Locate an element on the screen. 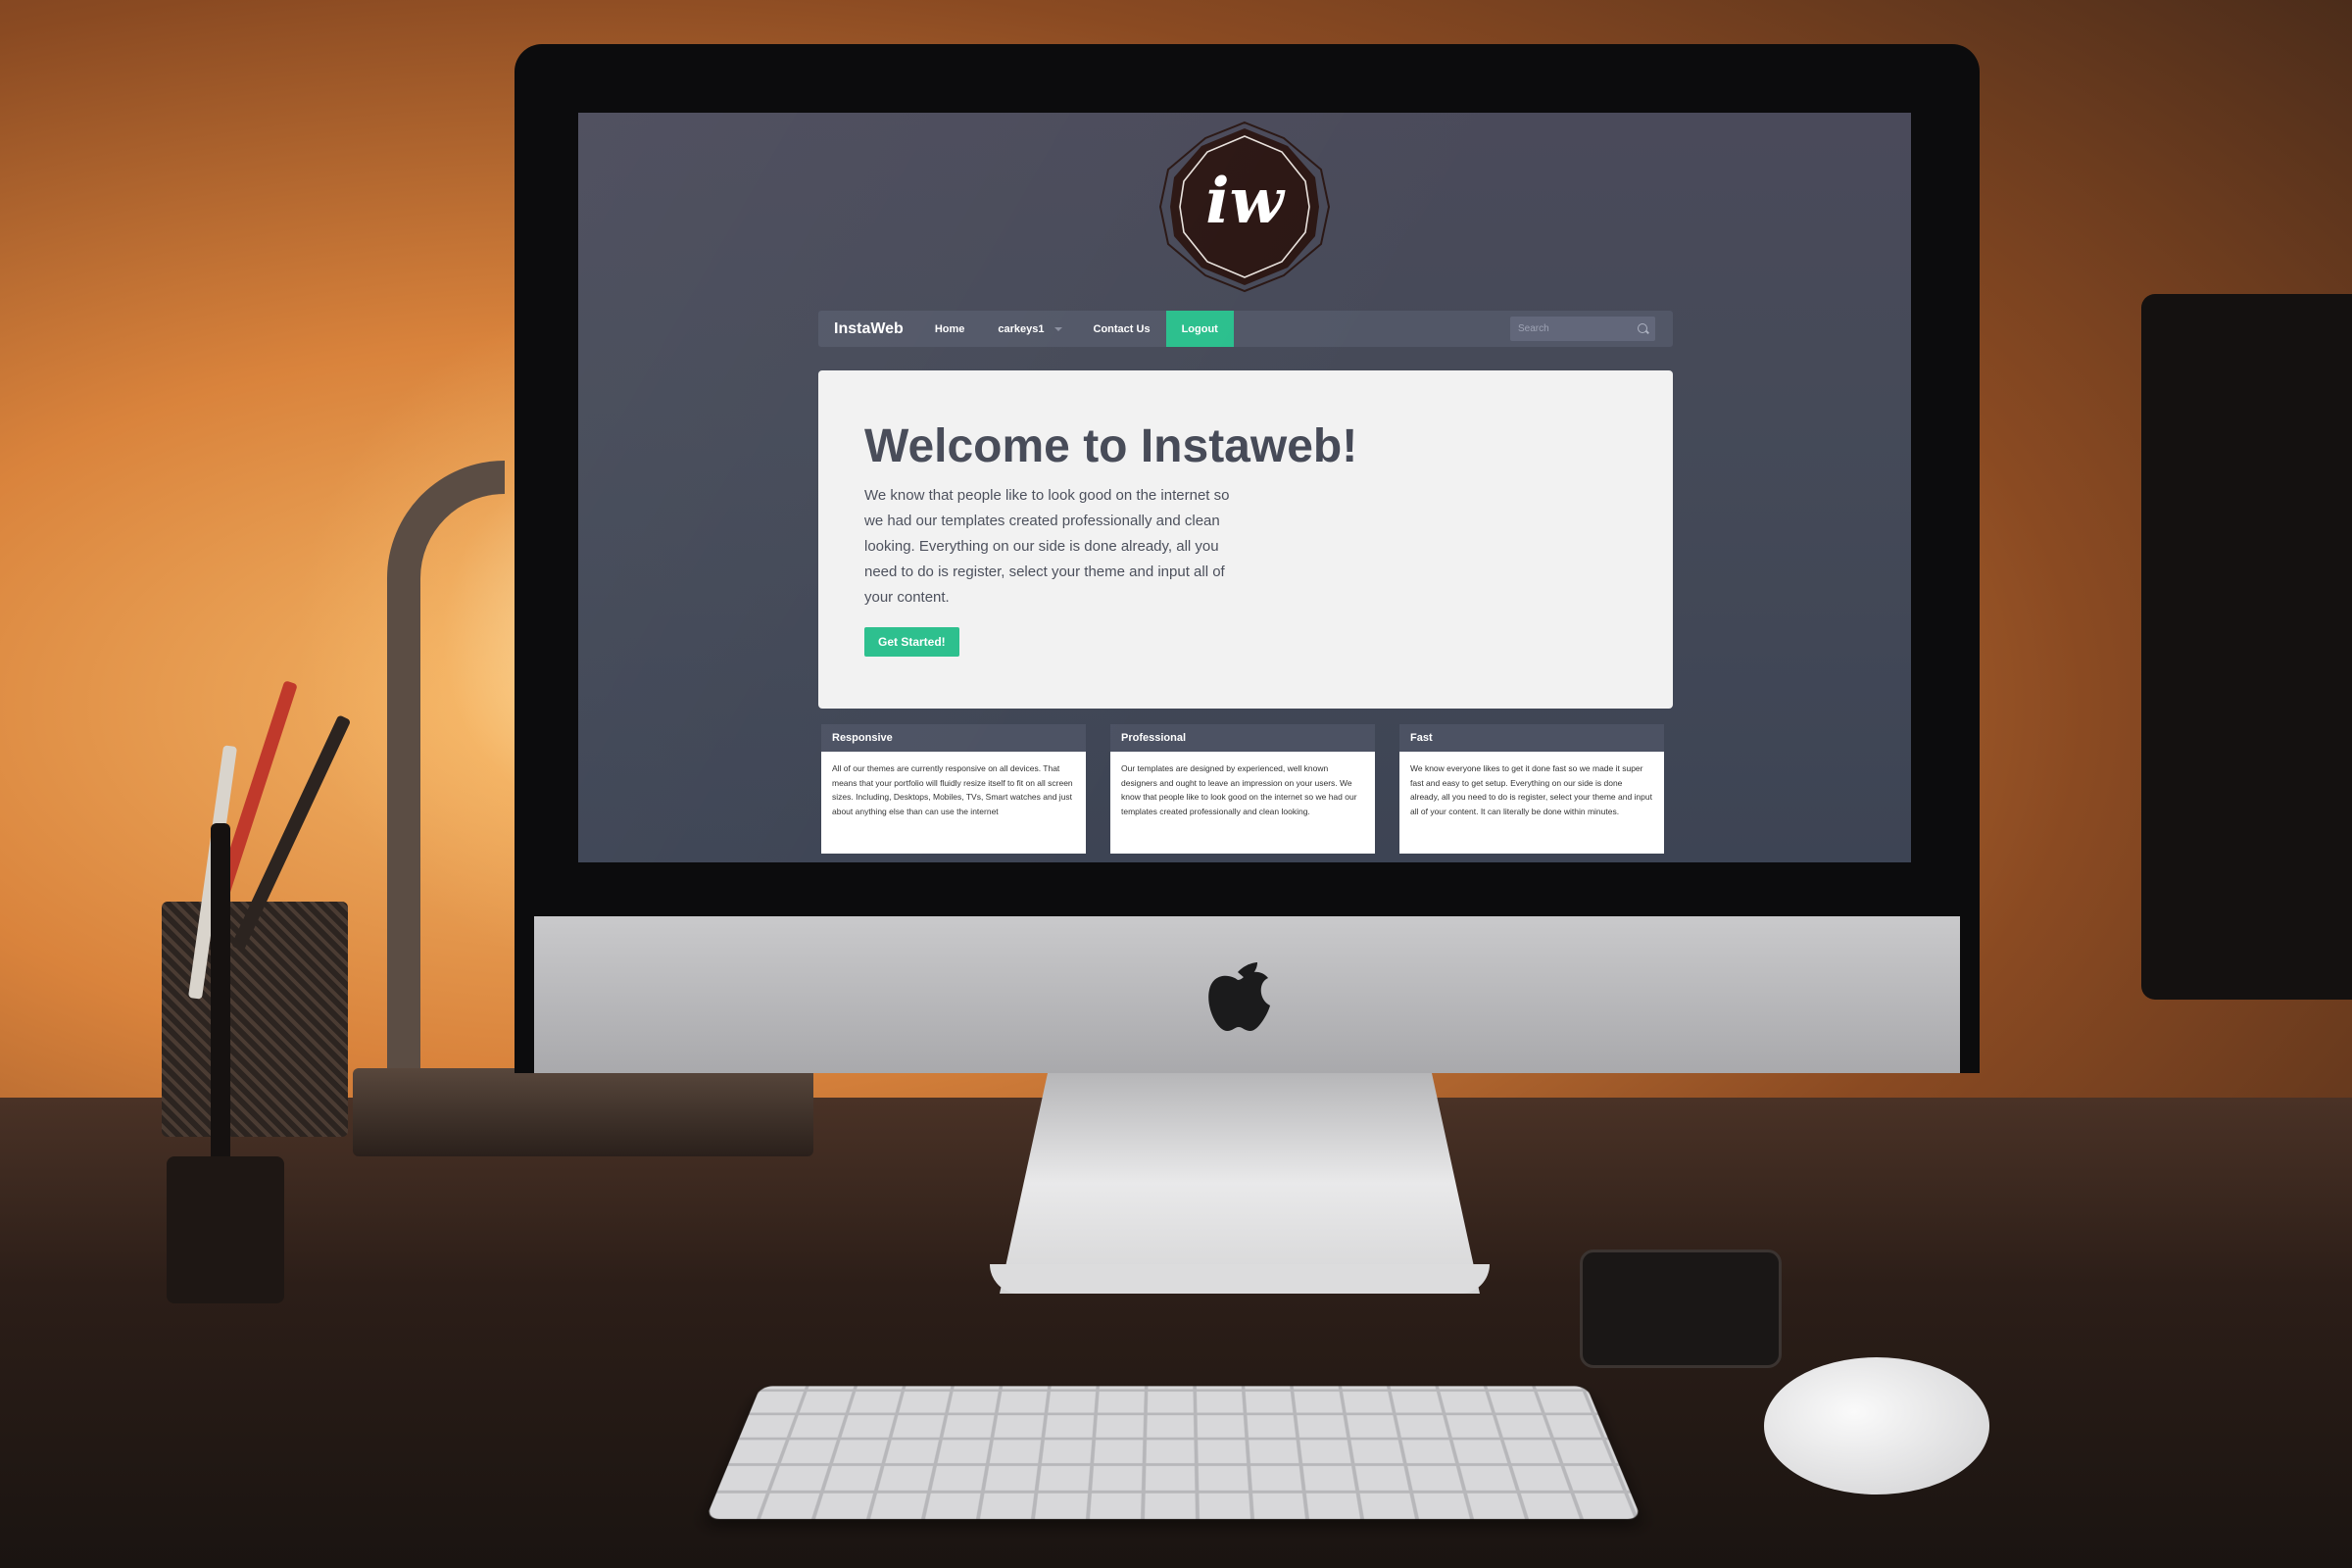  hero-title: Welcome to Instaweb! is located at coordinates (1111, 446).